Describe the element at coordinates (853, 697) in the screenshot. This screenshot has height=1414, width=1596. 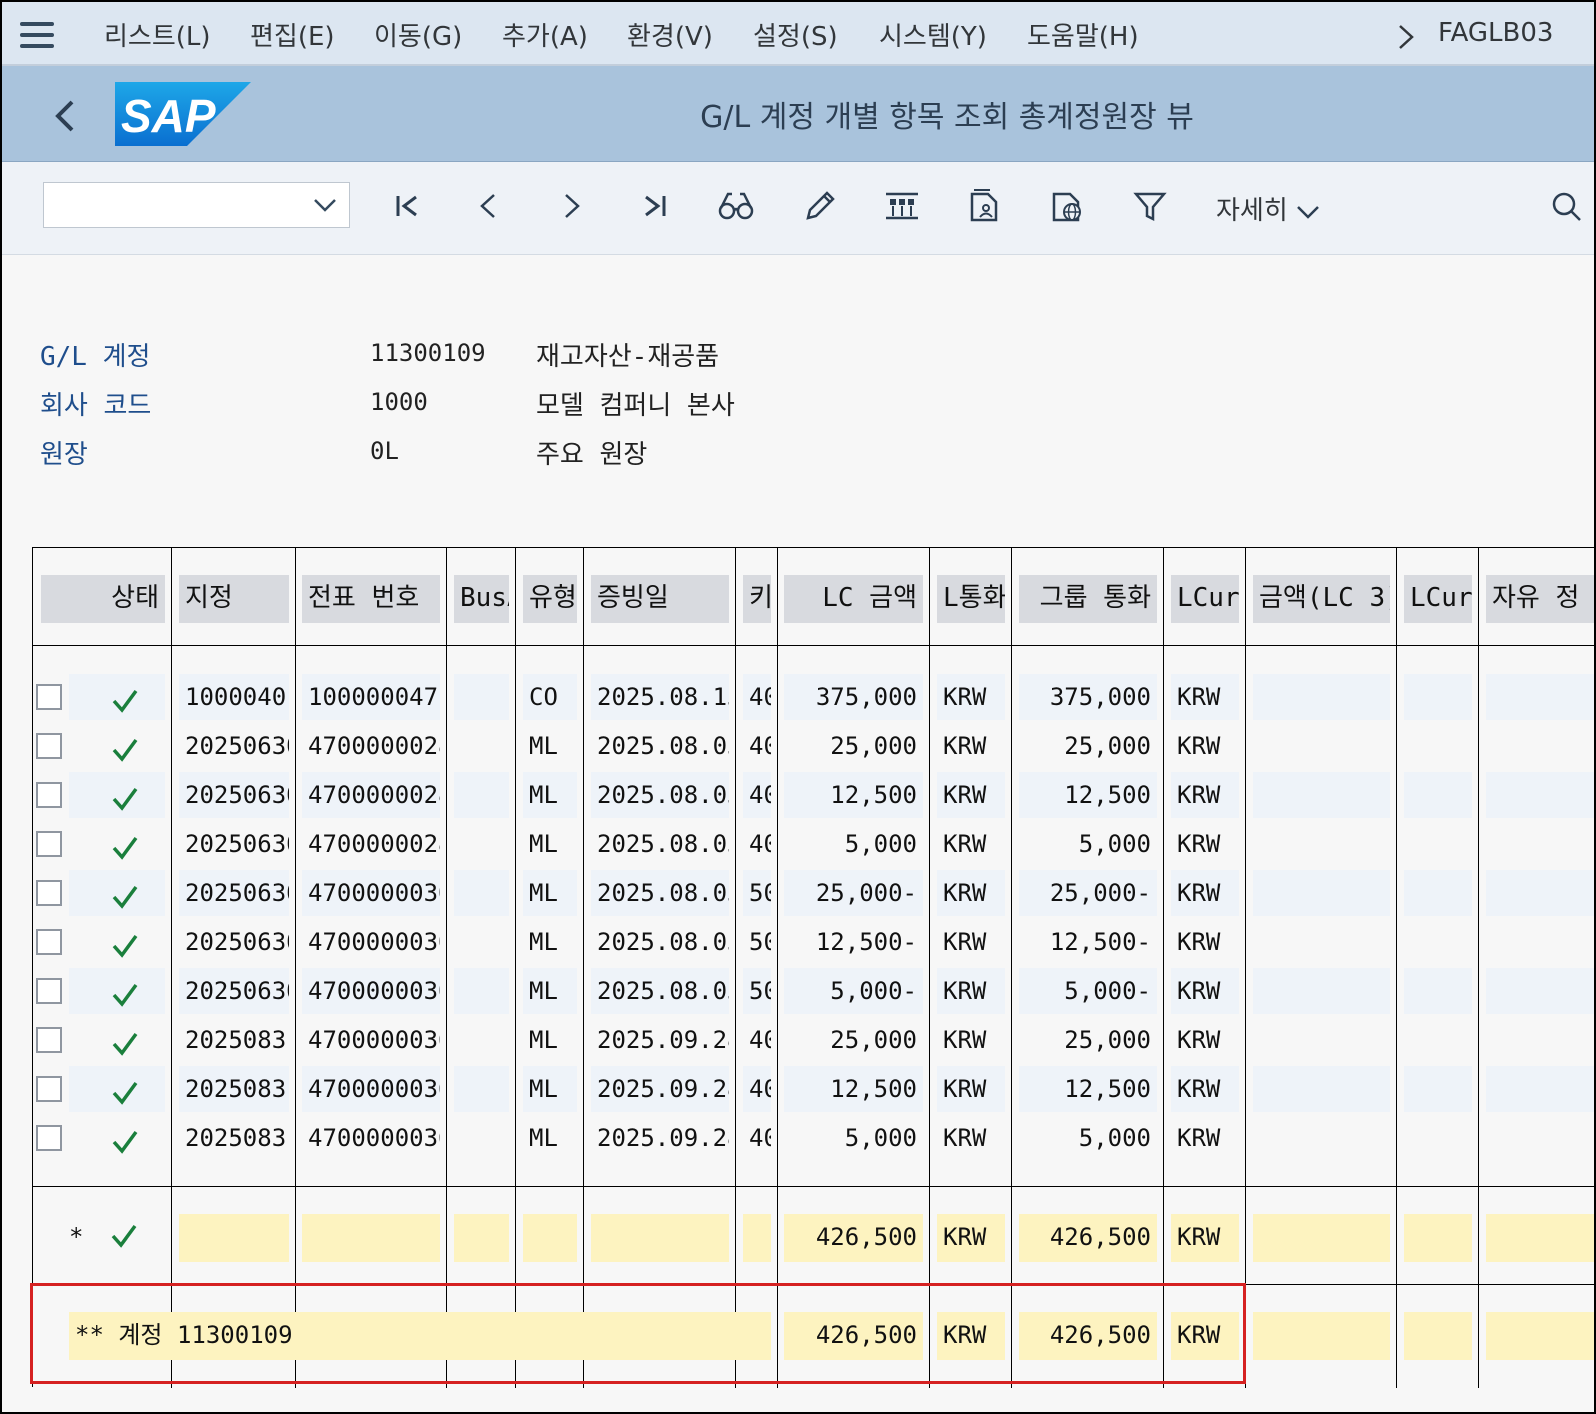
I see `cell-lc-amount: 375,000` at that location.